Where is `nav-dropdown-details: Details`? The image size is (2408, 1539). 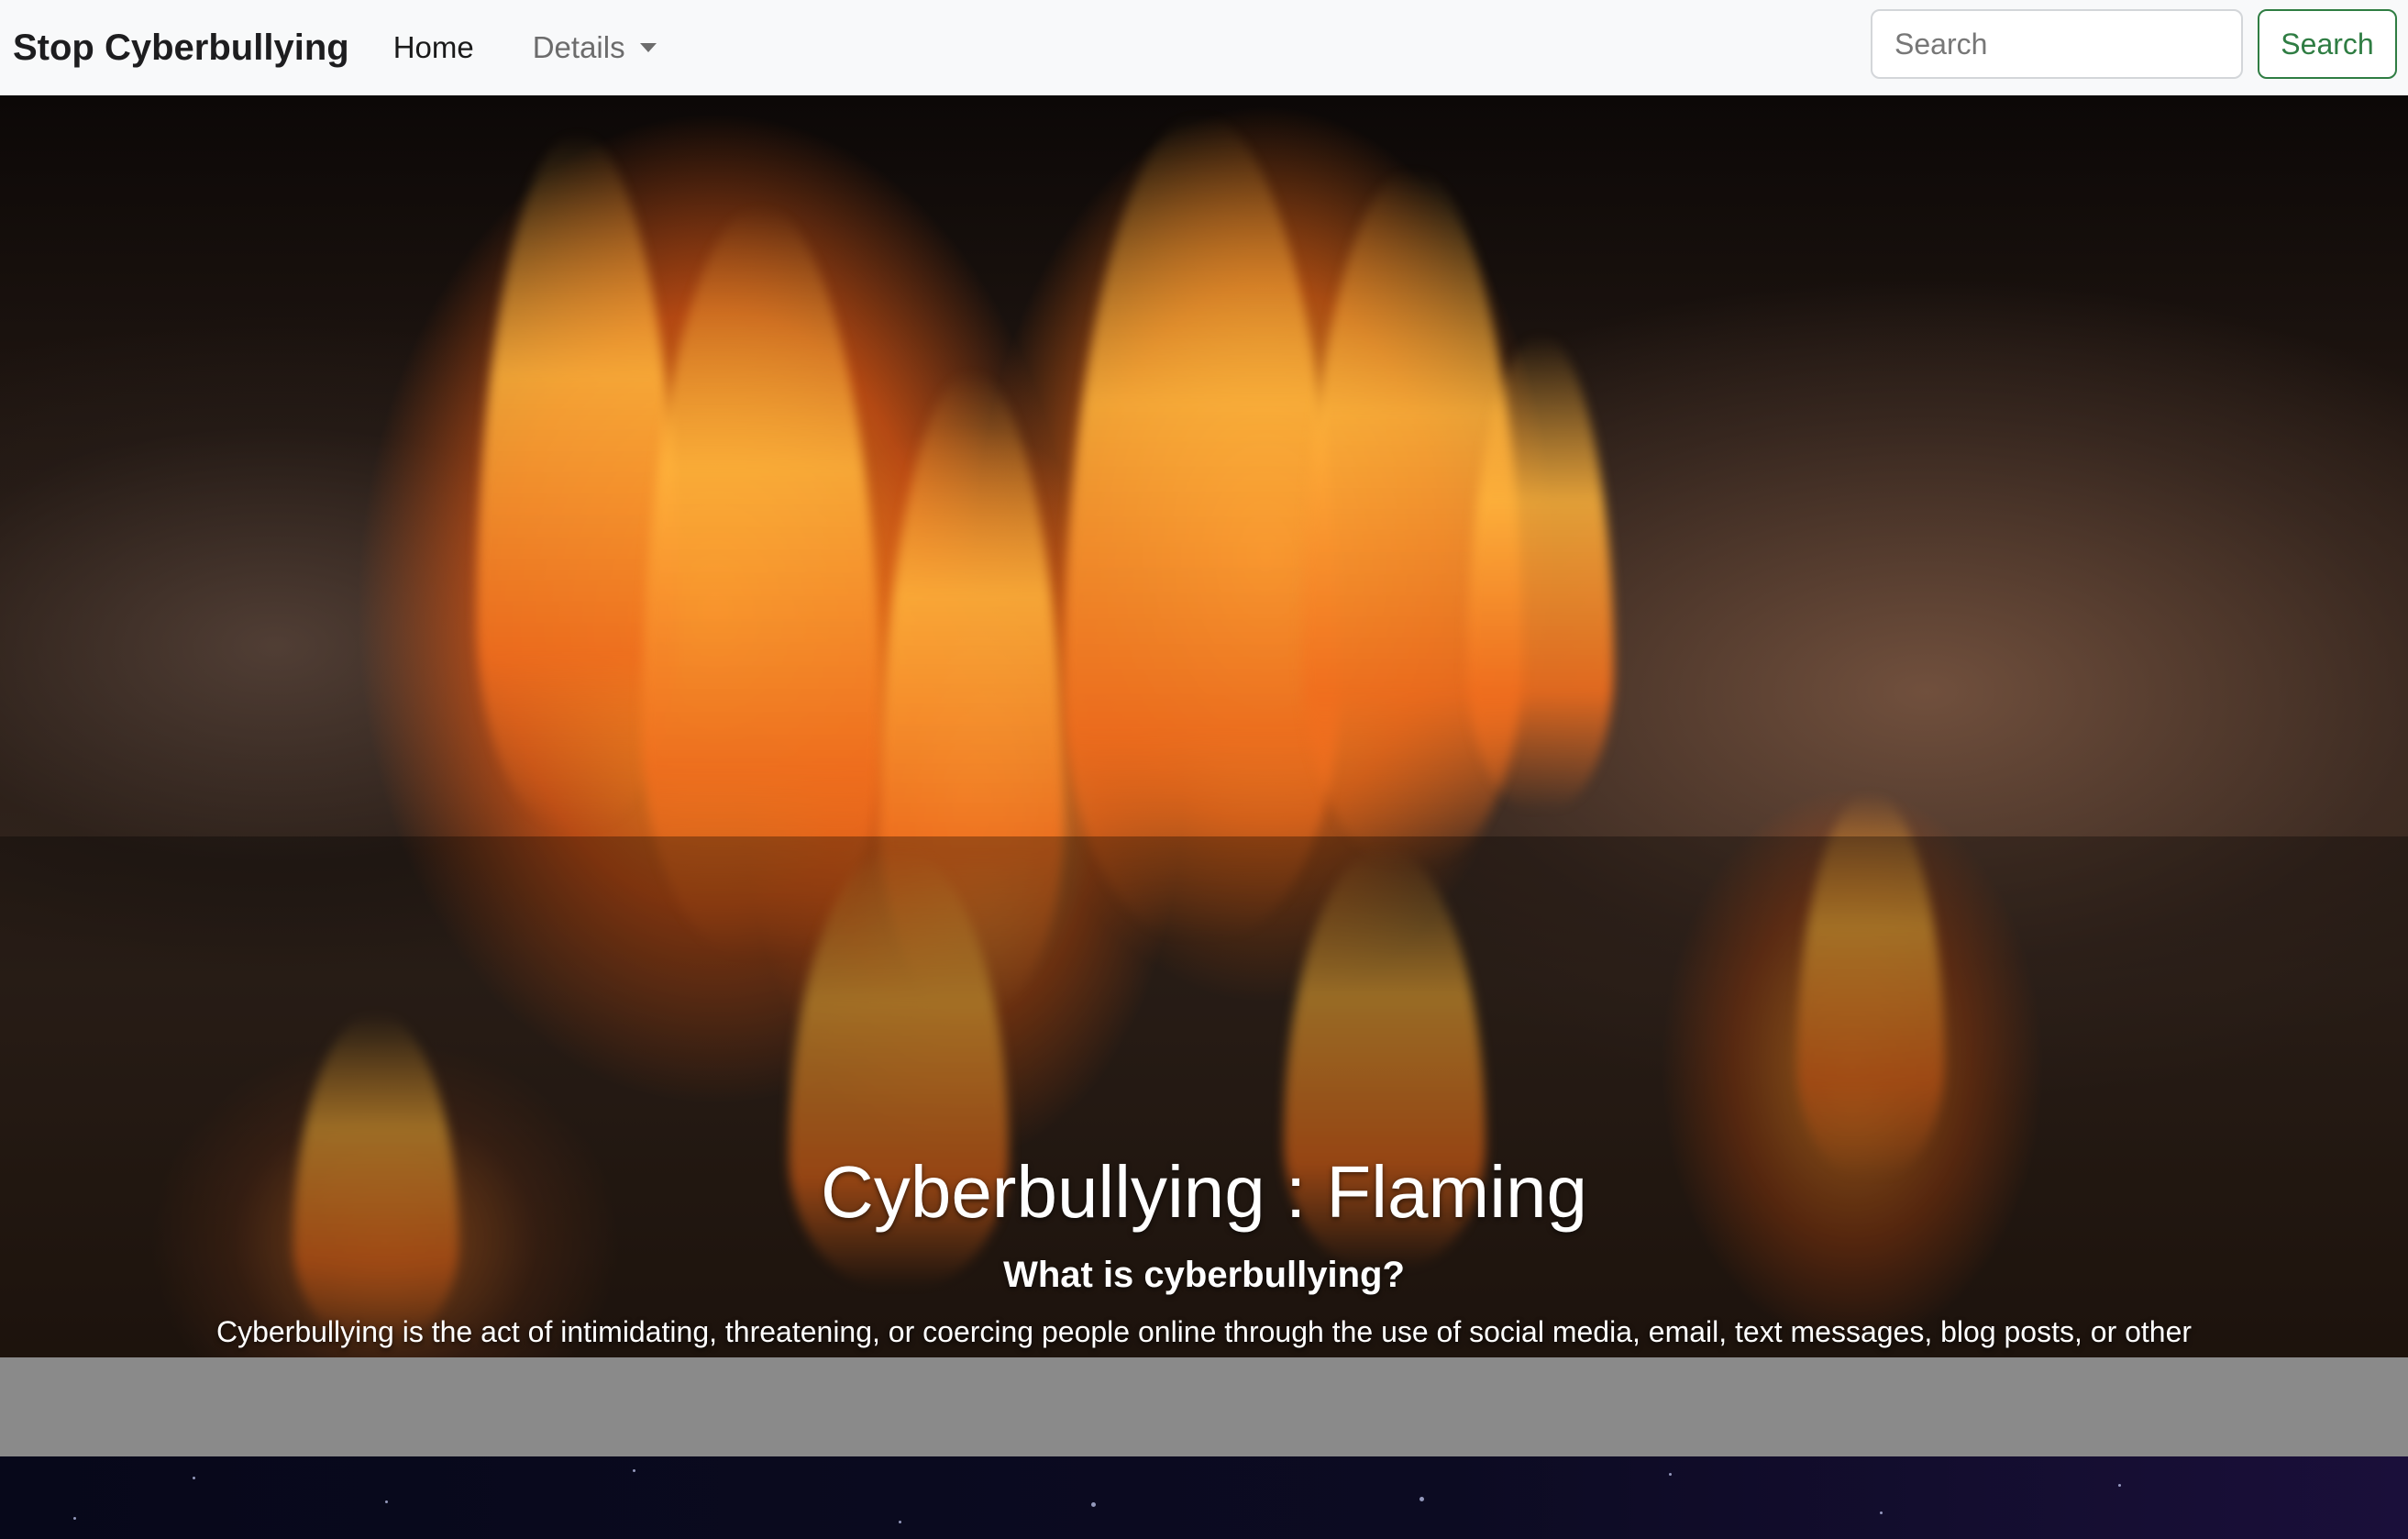
nav-dropdown-details: Details is located at coordinates (595, 48).